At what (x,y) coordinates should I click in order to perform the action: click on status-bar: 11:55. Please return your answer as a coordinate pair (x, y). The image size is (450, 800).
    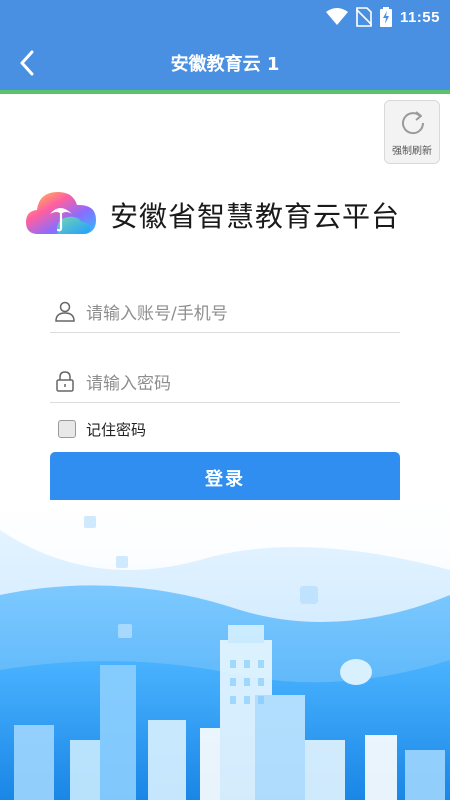
    Looking at the image, I should click on (225, 17).